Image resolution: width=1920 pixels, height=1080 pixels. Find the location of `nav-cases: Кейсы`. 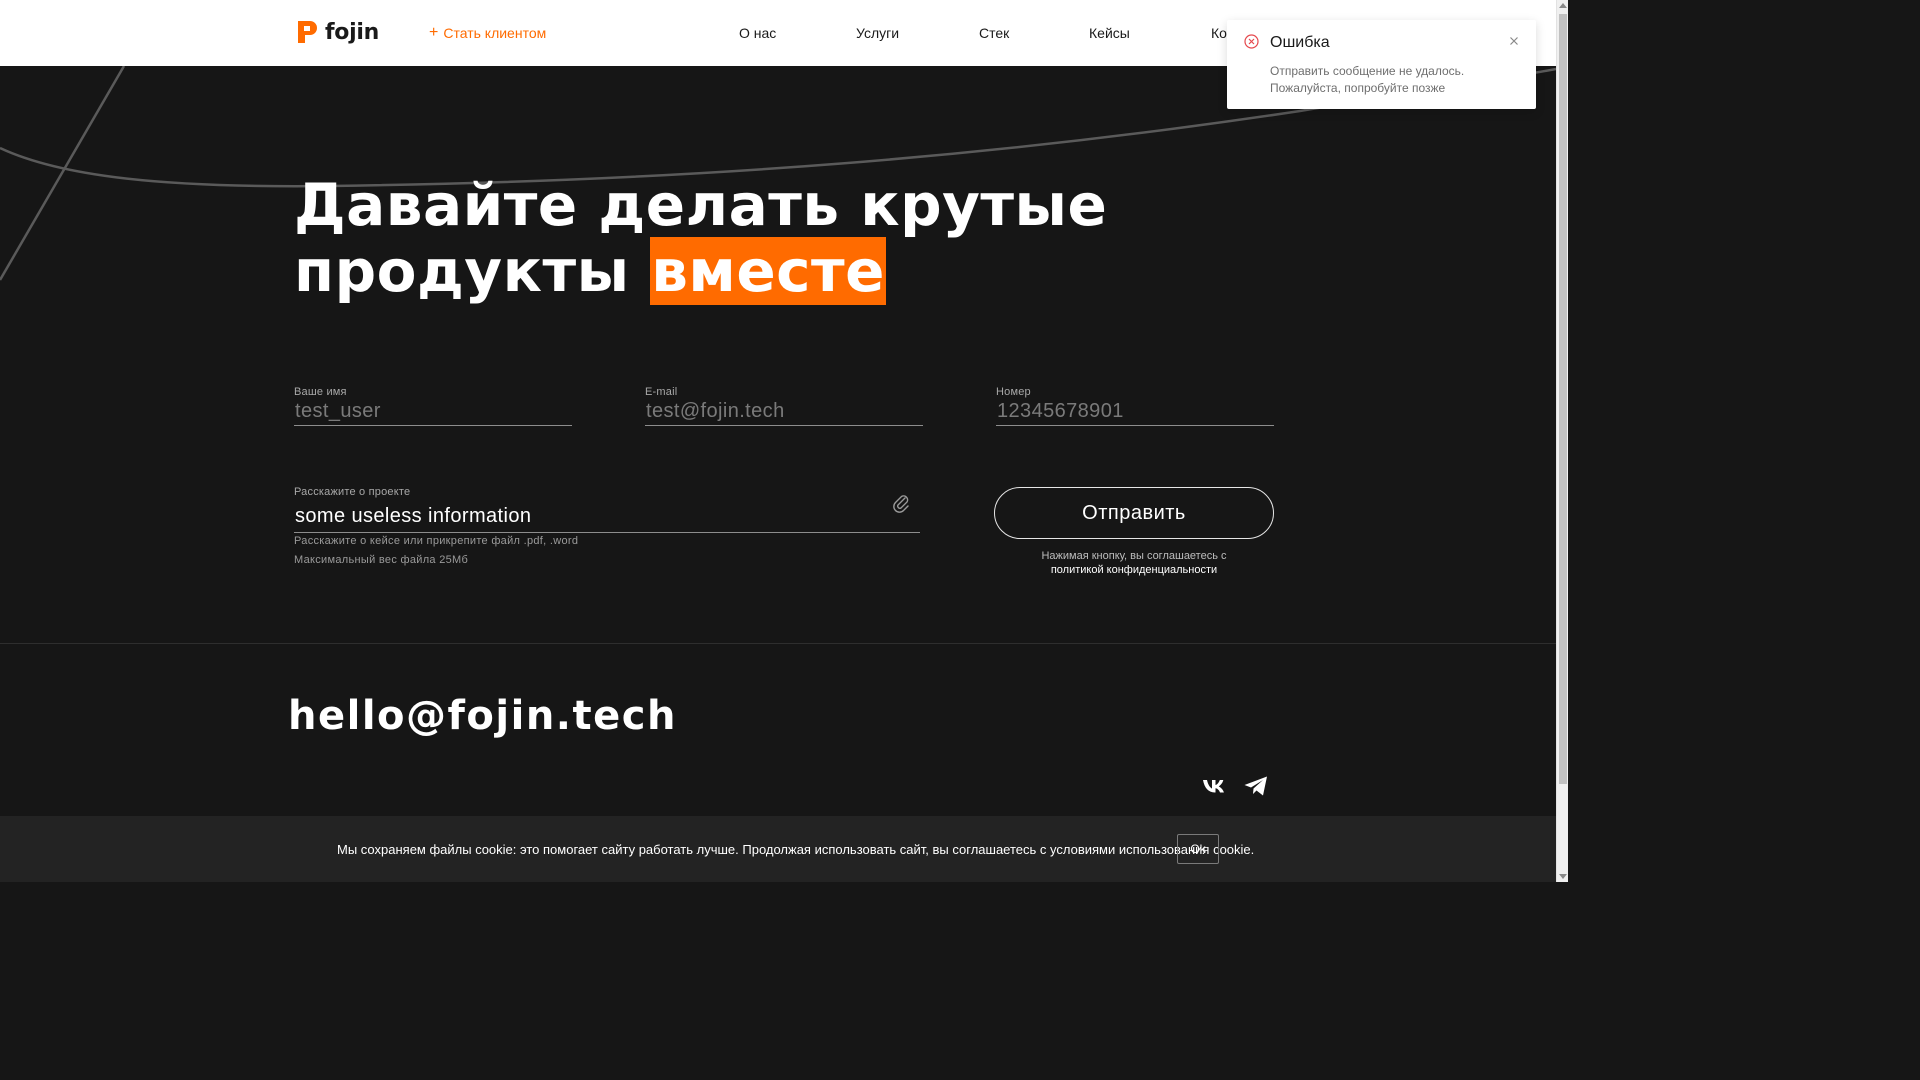

nav-cases: Кейсы is located at coordinates (1109, 33).